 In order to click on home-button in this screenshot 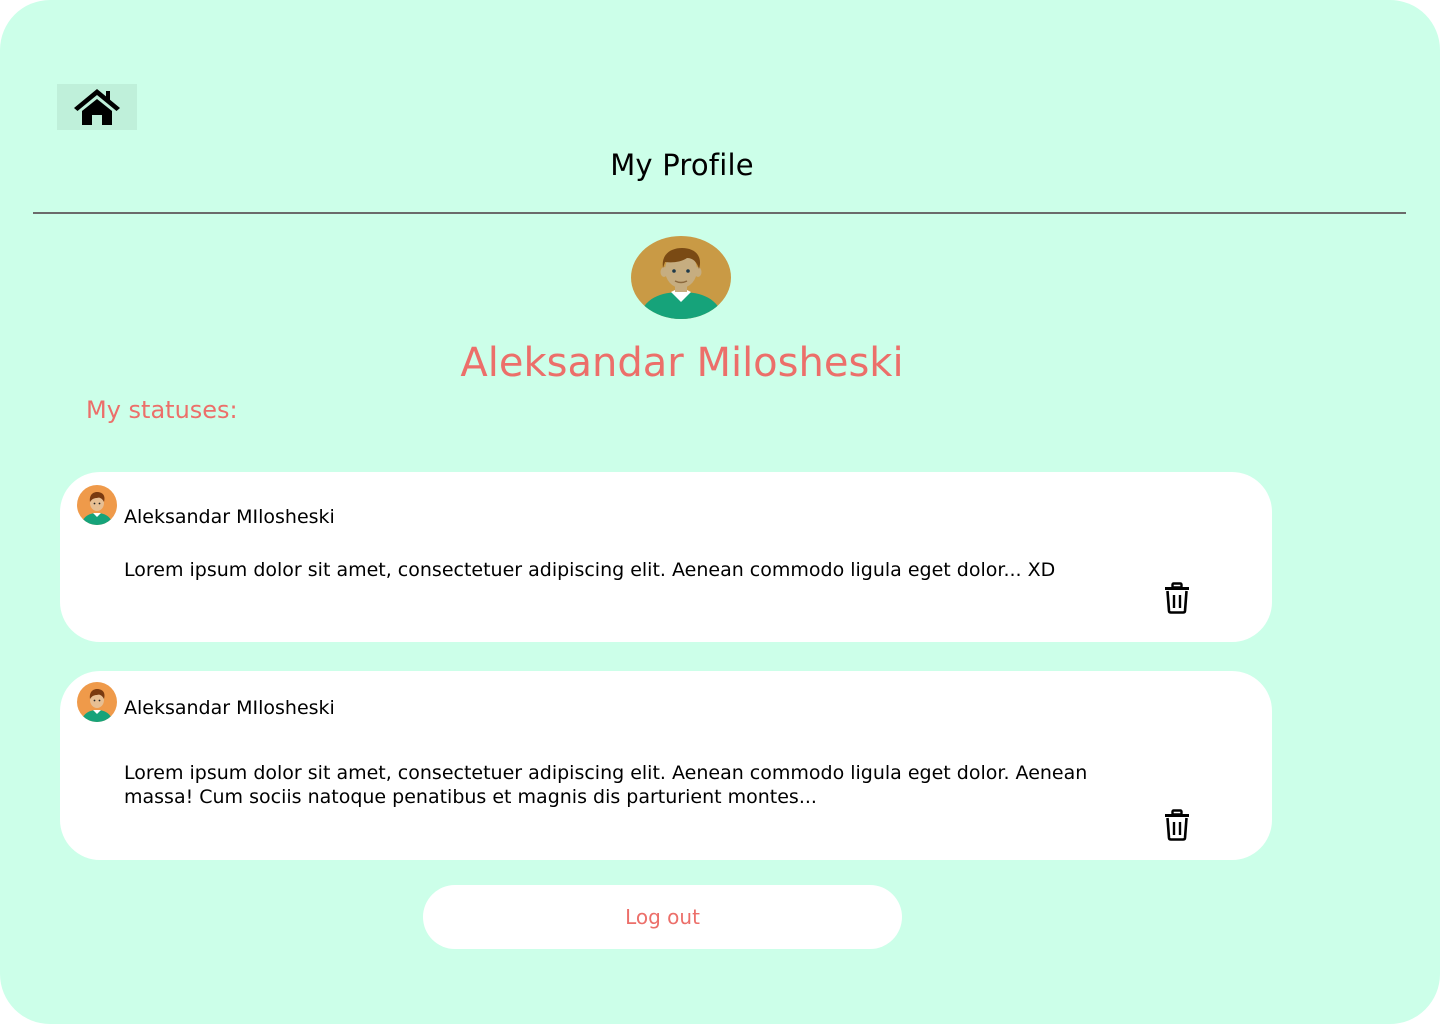, I will do `click(97, 107)`.